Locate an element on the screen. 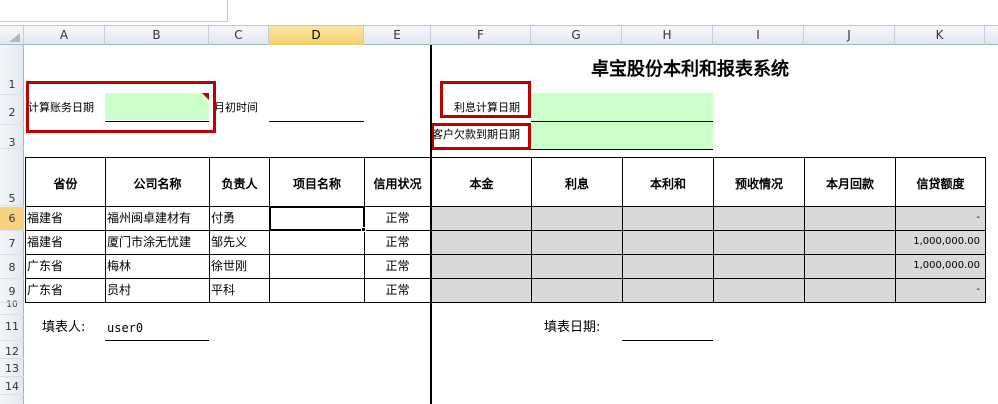 Image resolution: width=998 pixels, height=404 pixels. col-header-h: H is located at coordinates (667, 35).